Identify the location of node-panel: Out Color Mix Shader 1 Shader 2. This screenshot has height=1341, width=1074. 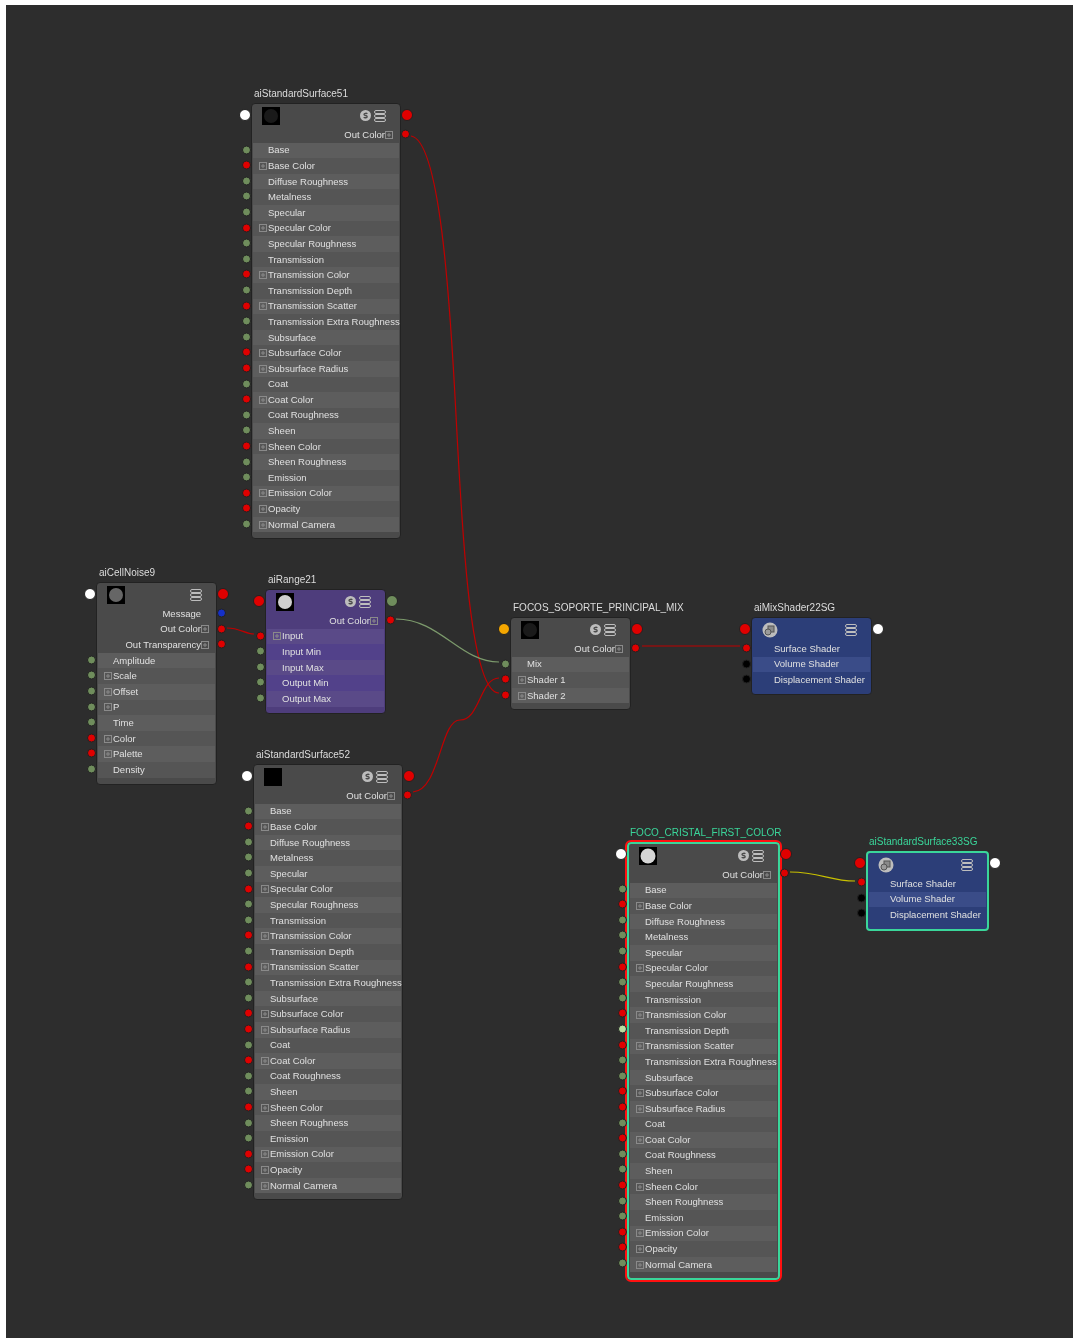
(570, 664).